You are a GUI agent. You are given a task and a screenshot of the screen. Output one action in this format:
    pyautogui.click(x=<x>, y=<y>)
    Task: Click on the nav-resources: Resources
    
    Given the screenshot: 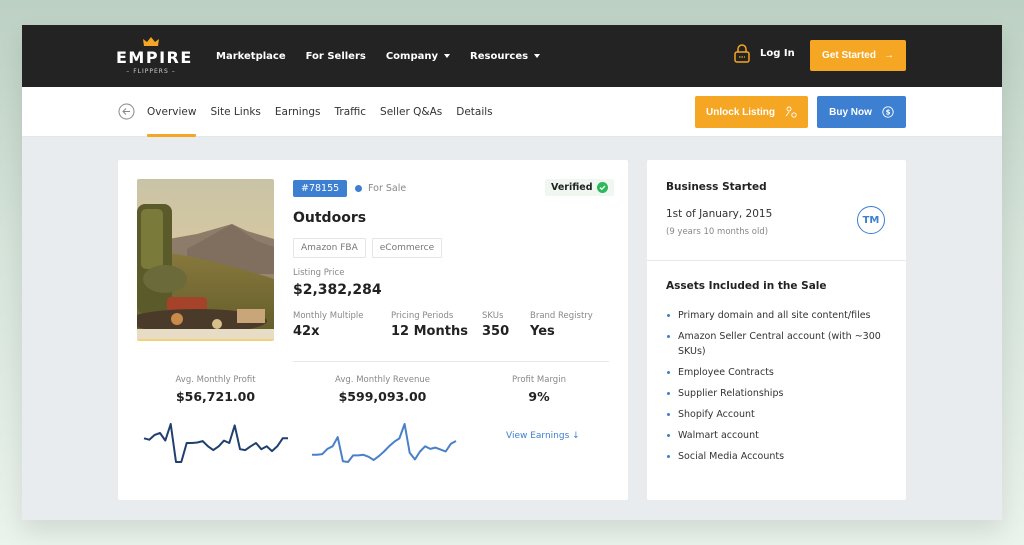 What is the action you would take?
    pyautogui.click(x=505, y=56)
    